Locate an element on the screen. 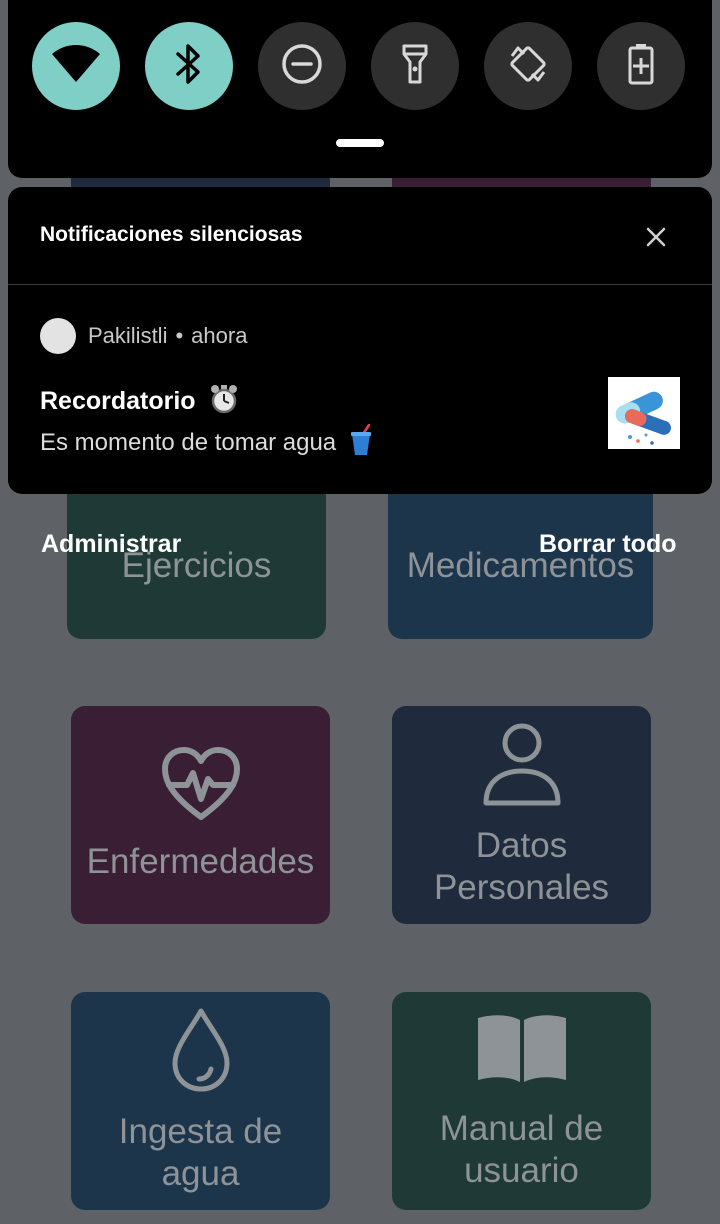  flashlight-icon is located at coordinates (415, 66).